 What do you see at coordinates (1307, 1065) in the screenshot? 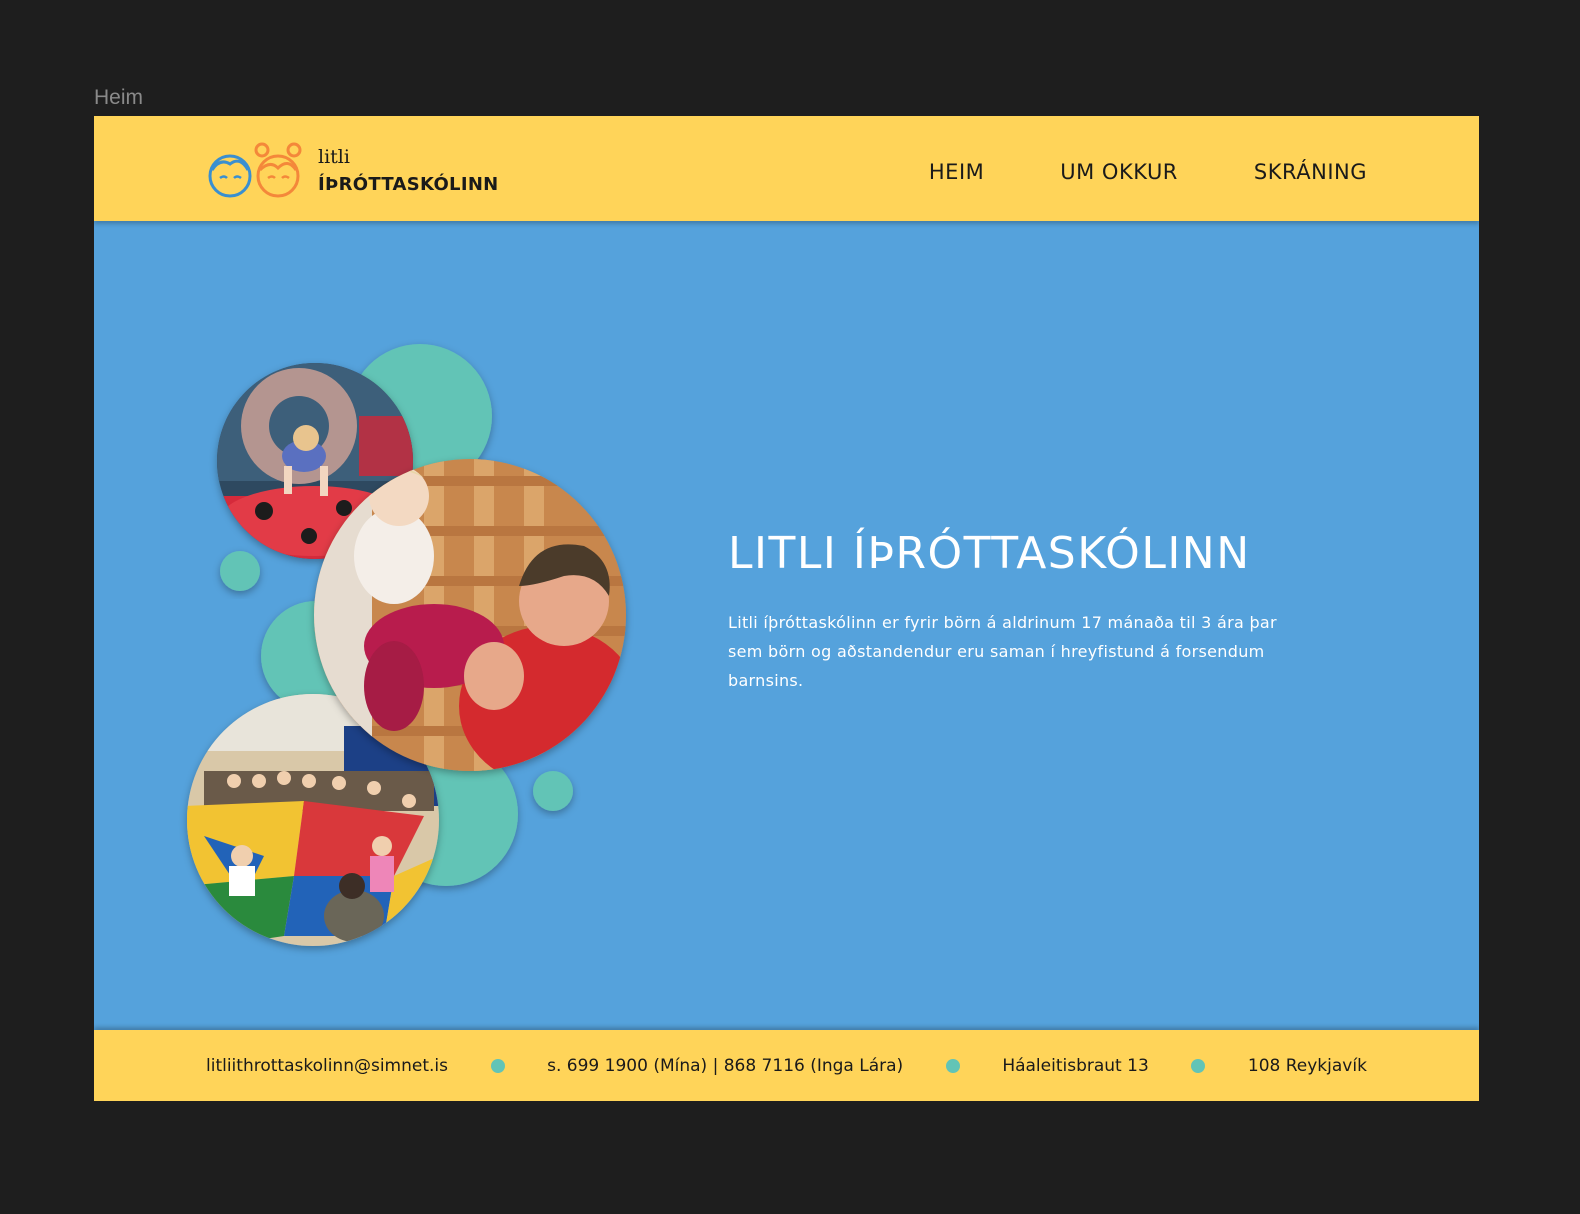
I see `footer-city: 108 Reykjavík` at bounding box center [1307, 1065].